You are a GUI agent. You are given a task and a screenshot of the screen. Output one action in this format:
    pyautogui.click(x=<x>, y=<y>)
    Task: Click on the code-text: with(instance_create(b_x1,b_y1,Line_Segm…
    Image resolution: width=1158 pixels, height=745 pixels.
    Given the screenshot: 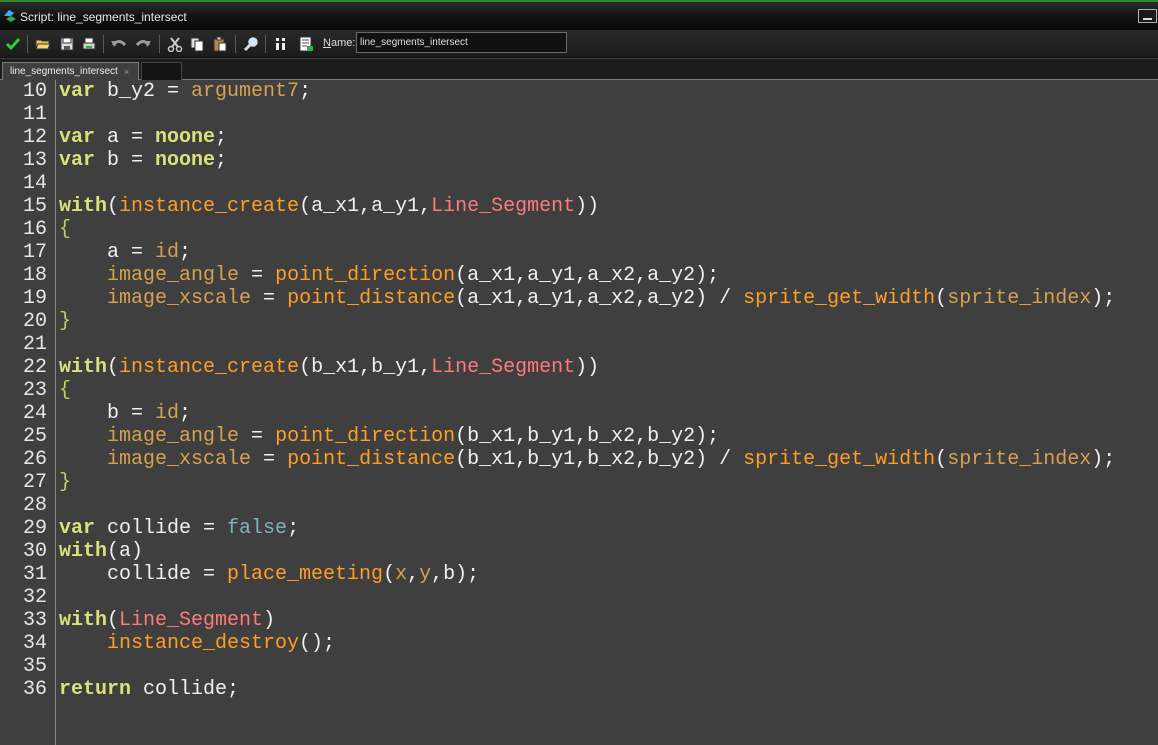 What is the action you would take?
    pyautogui.click(x=329, y=367)
    